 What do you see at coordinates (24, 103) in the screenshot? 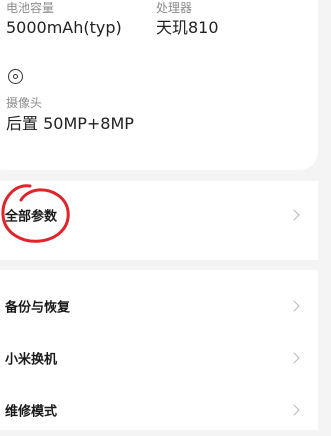
I see `camera-label: 摄像头` at bounding box center [24, 103].